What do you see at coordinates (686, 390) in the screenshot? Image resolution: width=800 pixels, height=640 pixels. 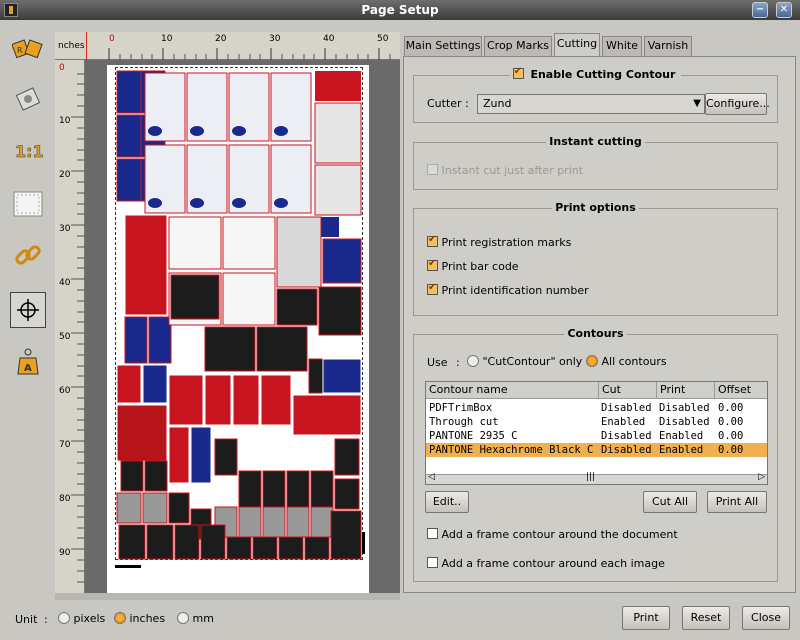 I see `column-header-print: Print` at bounding box center [686, 390].